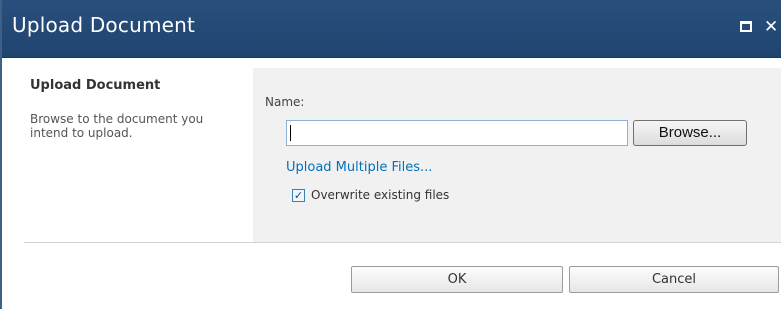  Describe the element at coordinates (290, 133) in the screenshot. I see `text-caret` at that location.